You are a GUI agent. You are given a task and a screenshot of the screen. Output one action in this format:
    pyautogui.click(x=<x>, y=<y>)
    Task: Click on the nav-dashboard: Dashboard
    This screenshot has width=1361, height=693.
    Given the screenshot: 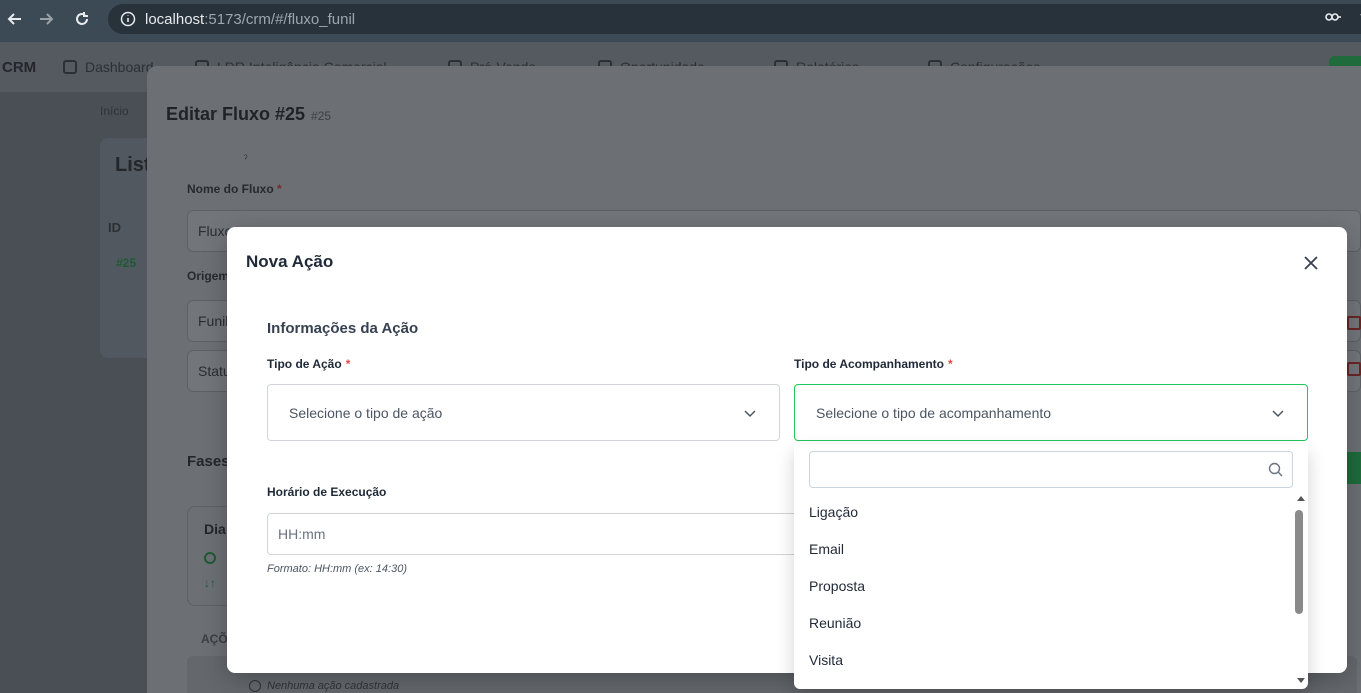 What is the action you would take?
    pyautogui.click(x=108, y=67)
    